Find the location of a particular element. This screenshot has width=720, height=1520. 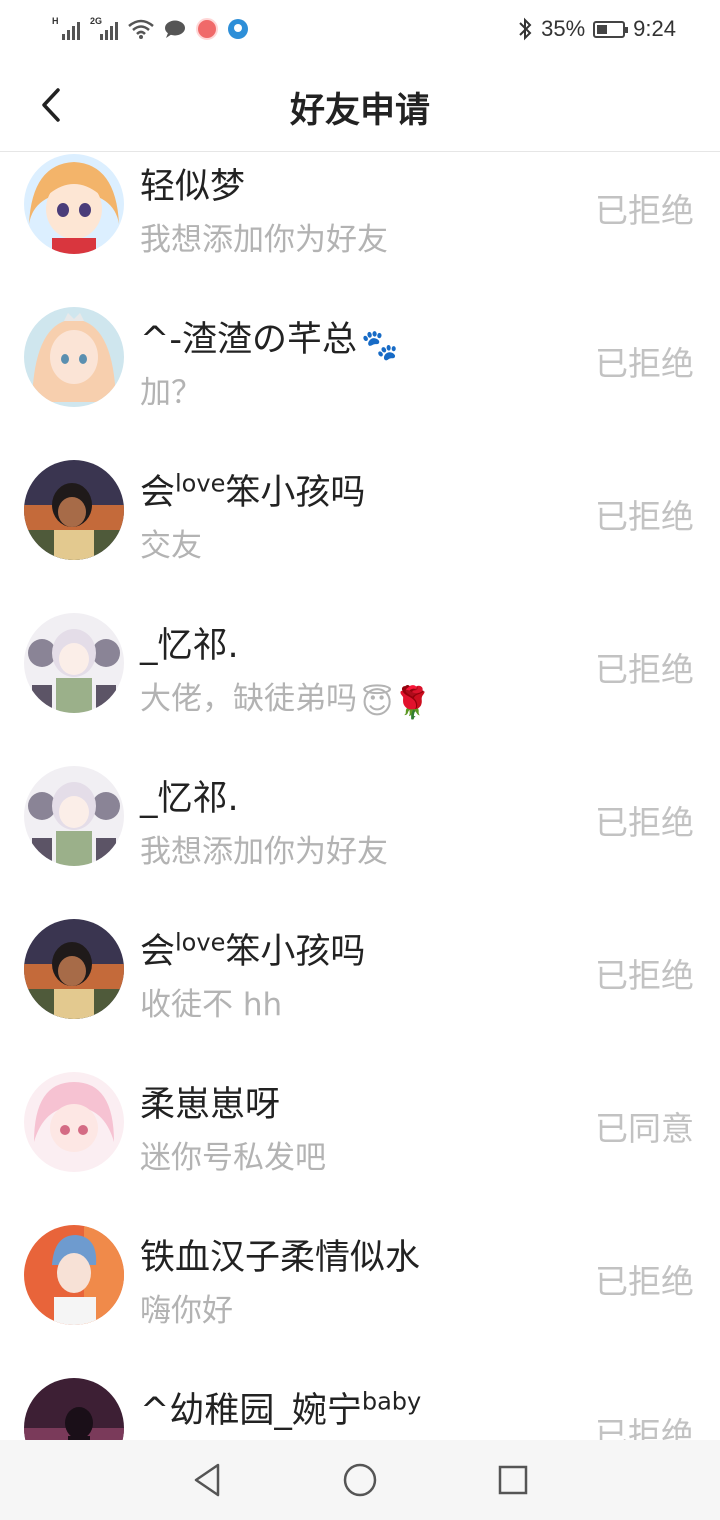

request-message: 交友 is located at coordinates (171, 546).